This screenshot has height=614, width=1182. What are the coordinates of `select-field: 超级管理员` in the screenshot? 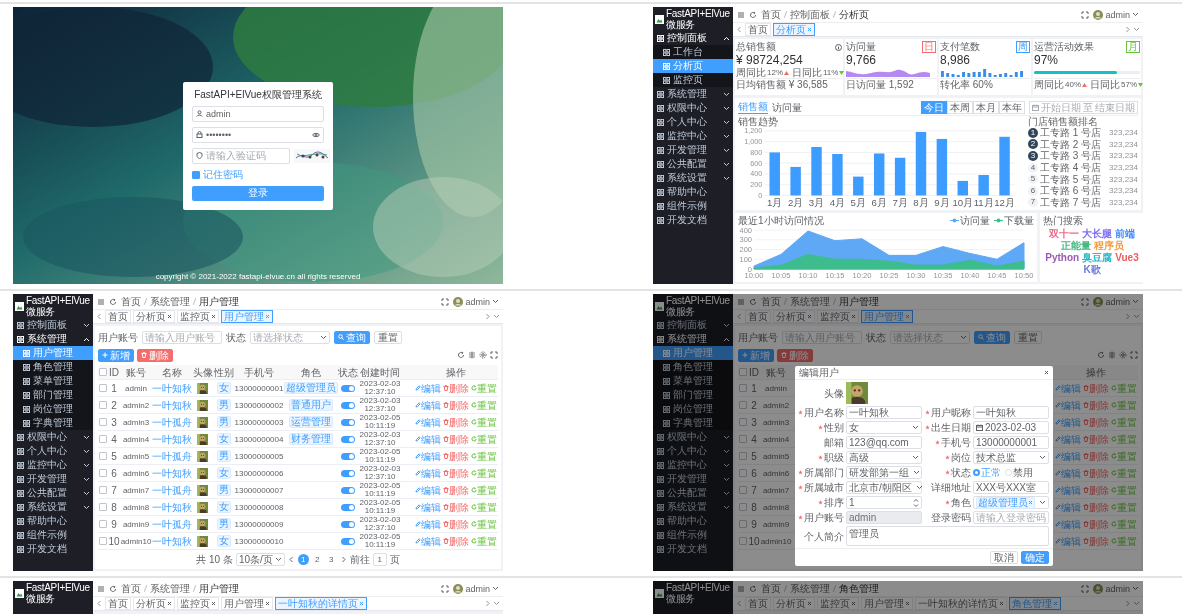 It's located at (1011, 502).